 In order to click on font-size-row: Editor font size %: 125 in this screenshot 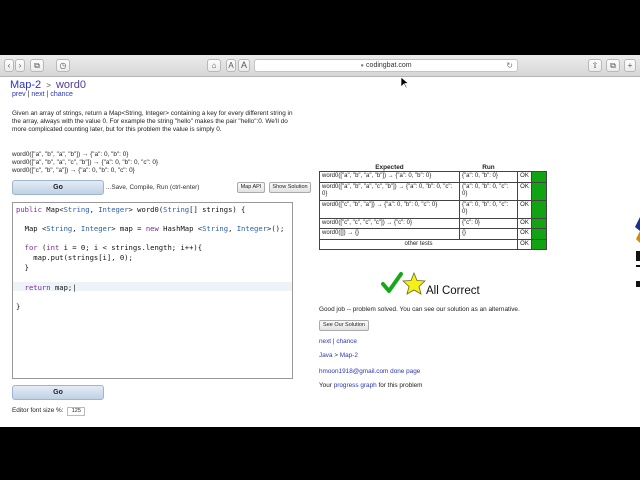, I will do `click(49, 411)`.